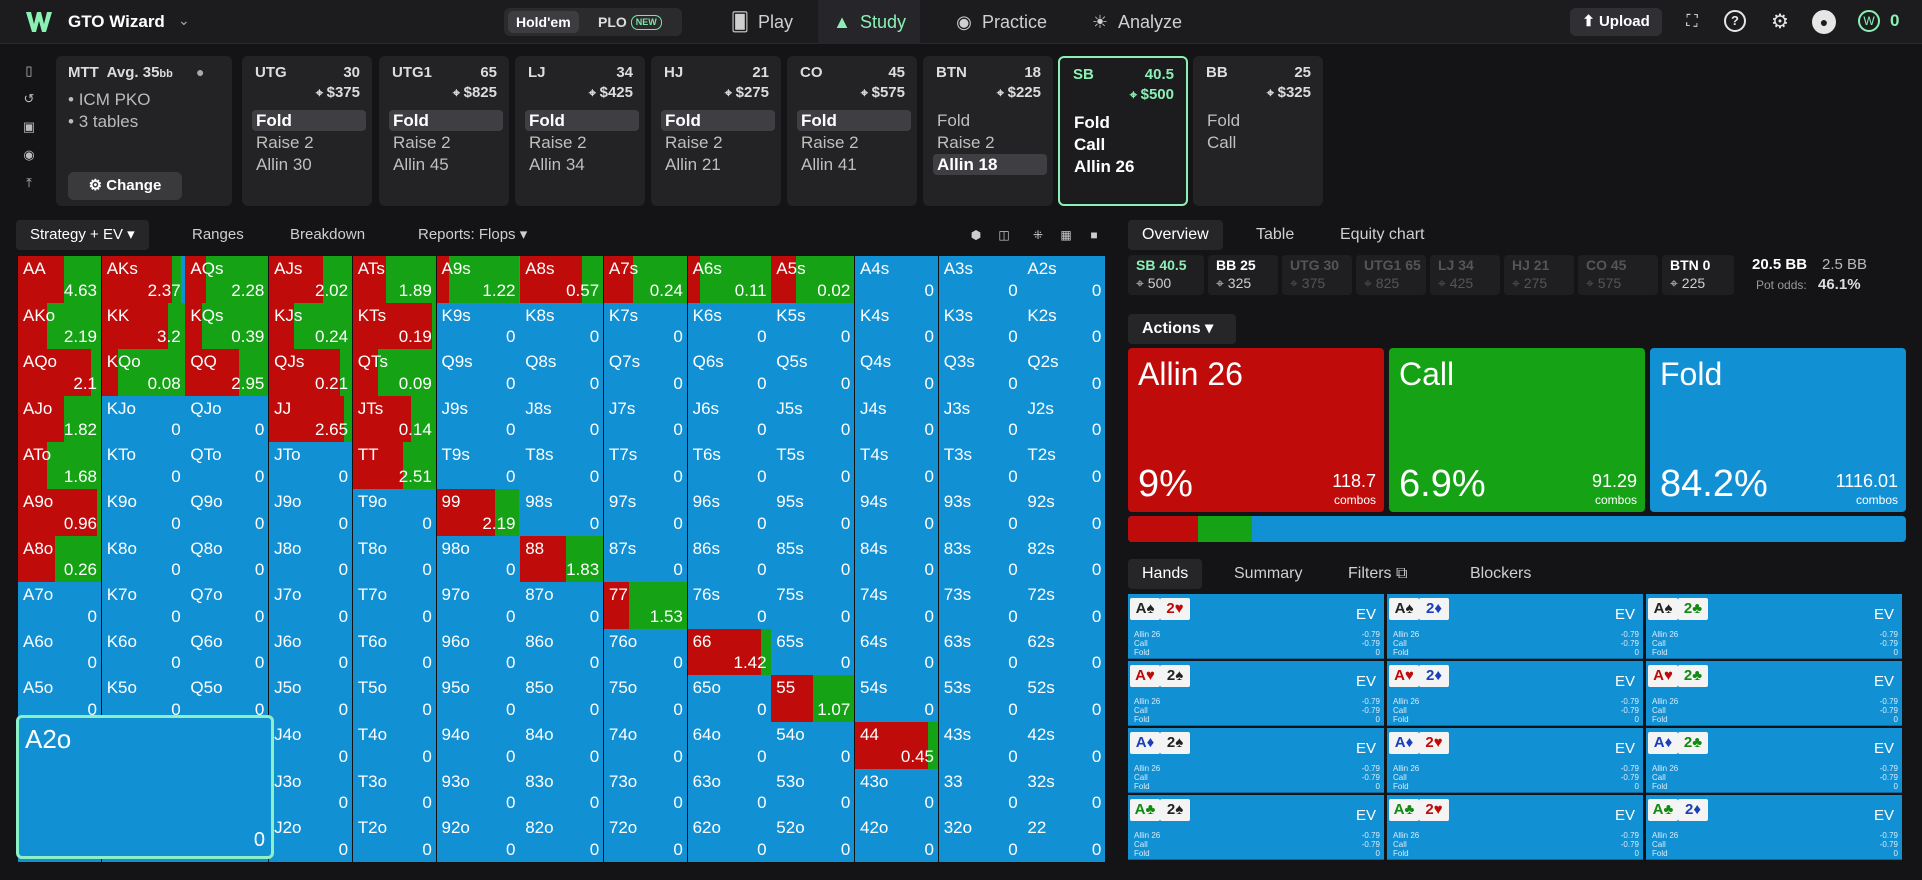  What do you see at coordinates (394, 373) in the screenshot?
I see `hand-cell: QTs 0.09` at bounding box center [394, 373].